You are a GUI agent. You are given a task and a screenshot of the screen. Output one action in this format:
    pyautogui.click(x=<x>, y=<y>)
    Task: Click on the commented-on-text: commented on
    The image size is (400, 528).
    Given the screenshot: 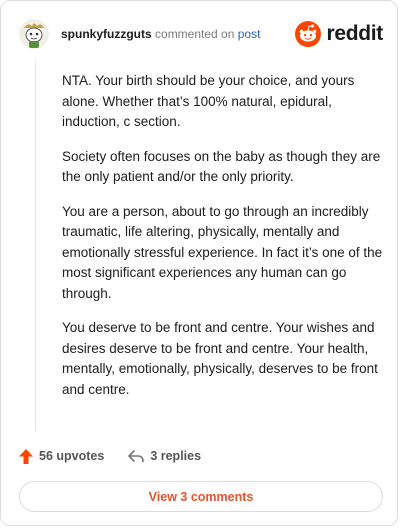 What is the action you would take?
    pyautogui.click(x=195, y=34)
    